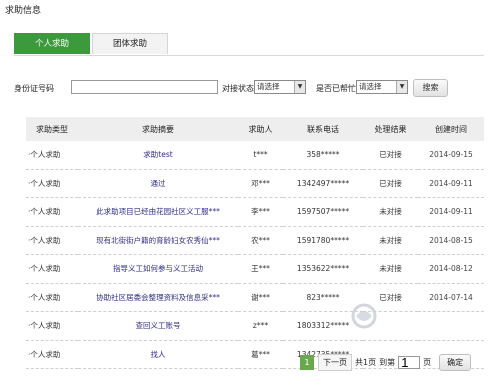 The image size is (500, 378). I want to click on page-title: 求助信息, so click(23, 11).